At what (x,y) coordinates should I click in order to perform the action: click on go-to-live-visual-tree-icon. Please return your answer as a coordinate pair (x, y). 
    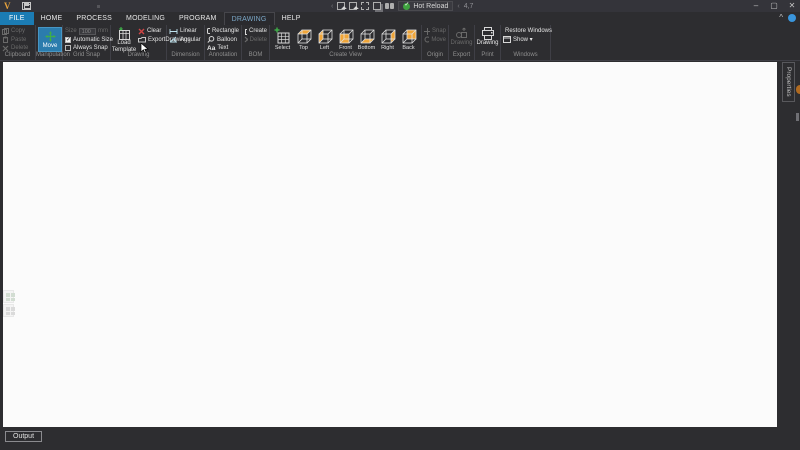
    Looking at the image, I should click on (341, 6).